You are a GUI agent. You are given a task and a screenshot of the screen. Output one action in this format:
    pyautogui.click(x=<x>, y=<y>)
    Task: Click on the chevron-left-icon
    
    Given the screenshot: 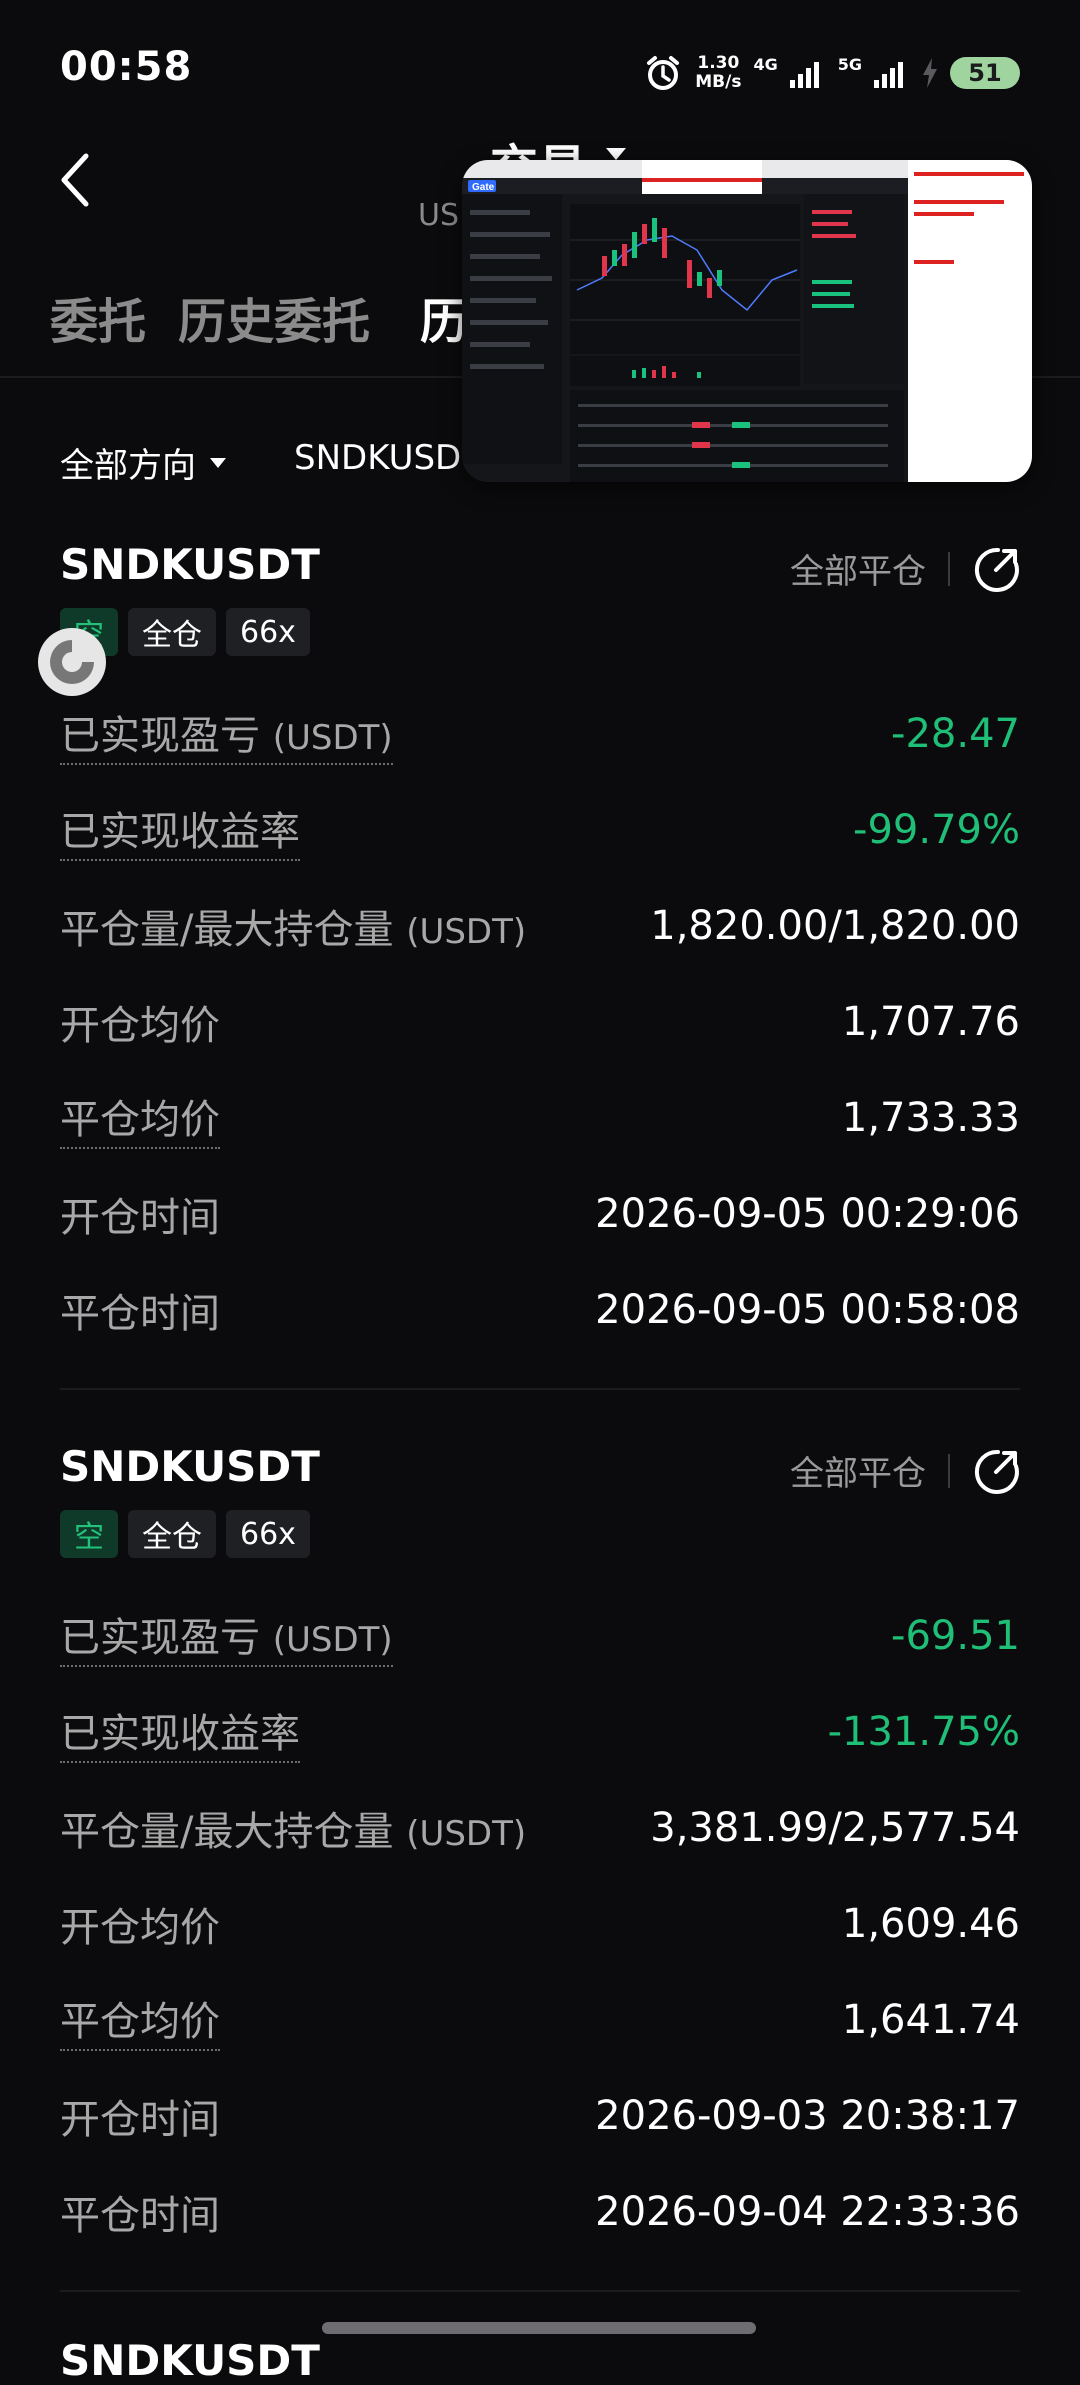 What is the action you would take?
    pyautogui.click(x=75, y=180)
    